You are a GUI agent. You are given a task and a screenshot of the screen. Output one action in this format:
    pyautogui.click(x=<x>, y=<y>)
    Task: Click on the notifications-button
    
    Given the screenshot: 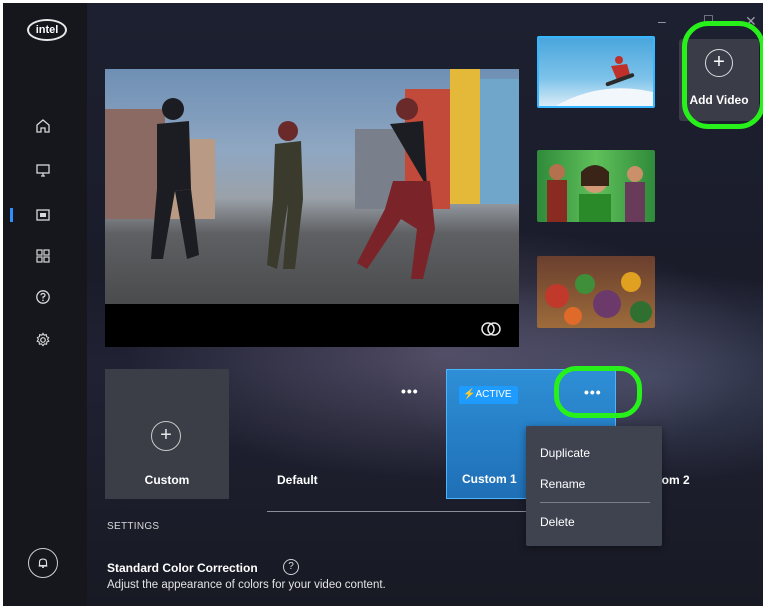 What is the action you would take?
    pyautogui.click(x=43, y=563)
    